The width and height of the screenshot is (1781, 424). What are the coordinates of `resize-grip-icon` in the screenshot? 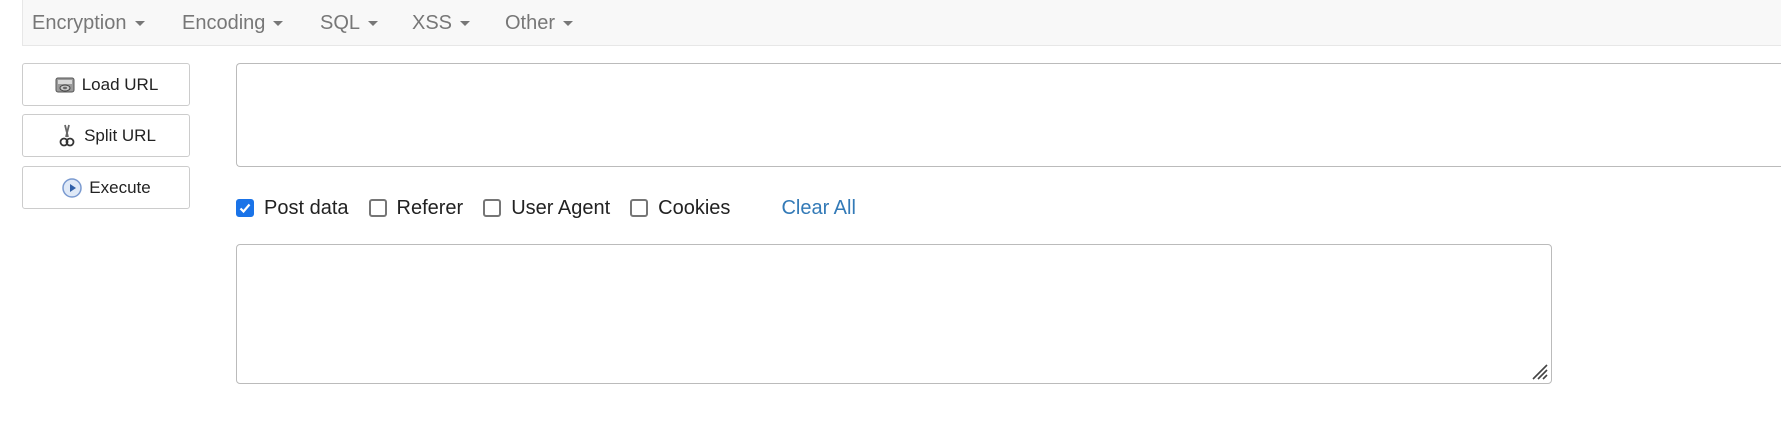 It's located at (1538, 370).